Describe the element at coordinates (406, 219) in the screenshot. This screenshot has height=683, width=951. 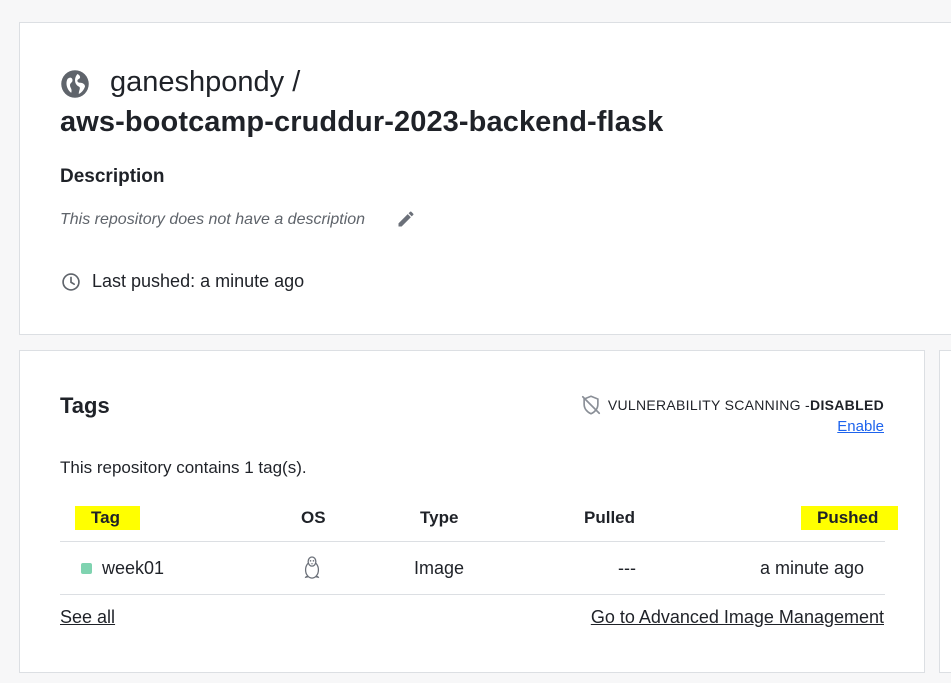
I see `pencil-icon` at that location.